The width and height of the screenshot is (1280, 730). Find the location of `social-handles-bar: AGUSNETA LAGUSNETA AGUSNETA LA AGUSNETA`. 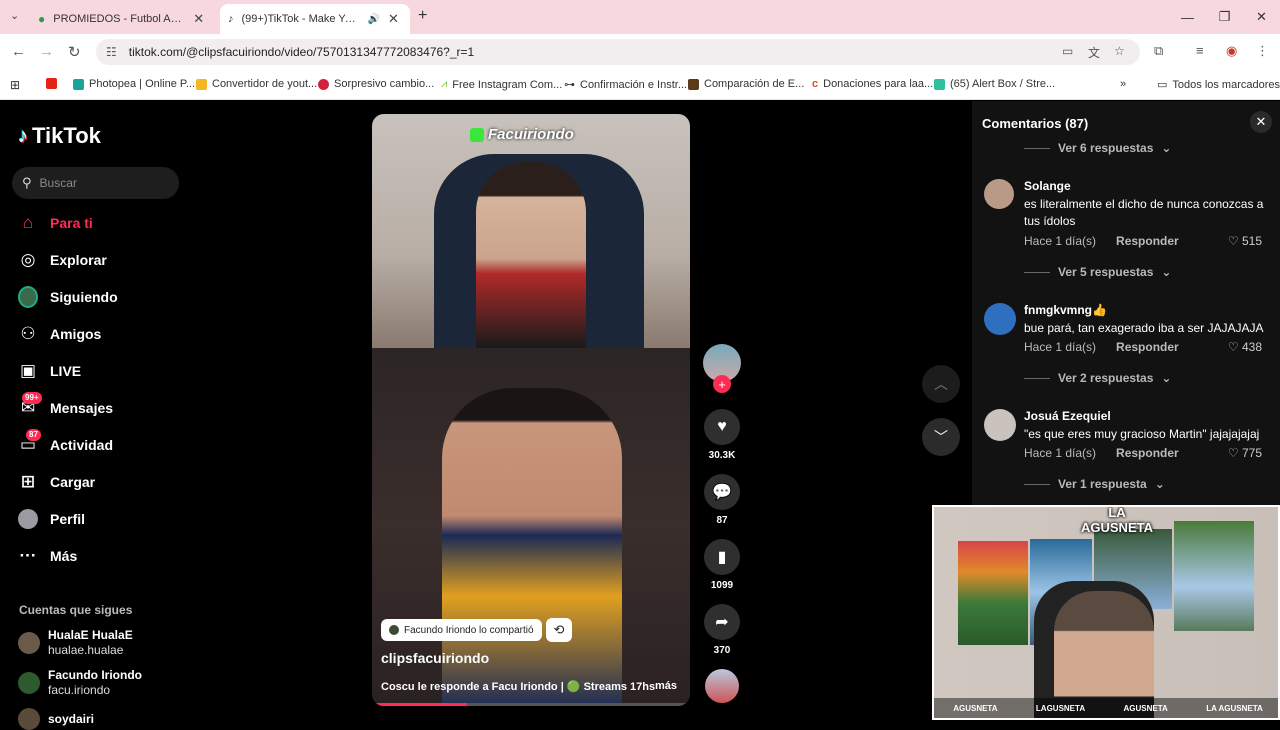

social-handles-bar: AGUSNETA LAGUSNETA AGUSNETA LA AGUSNETA is located at coordinates (1106, 708).